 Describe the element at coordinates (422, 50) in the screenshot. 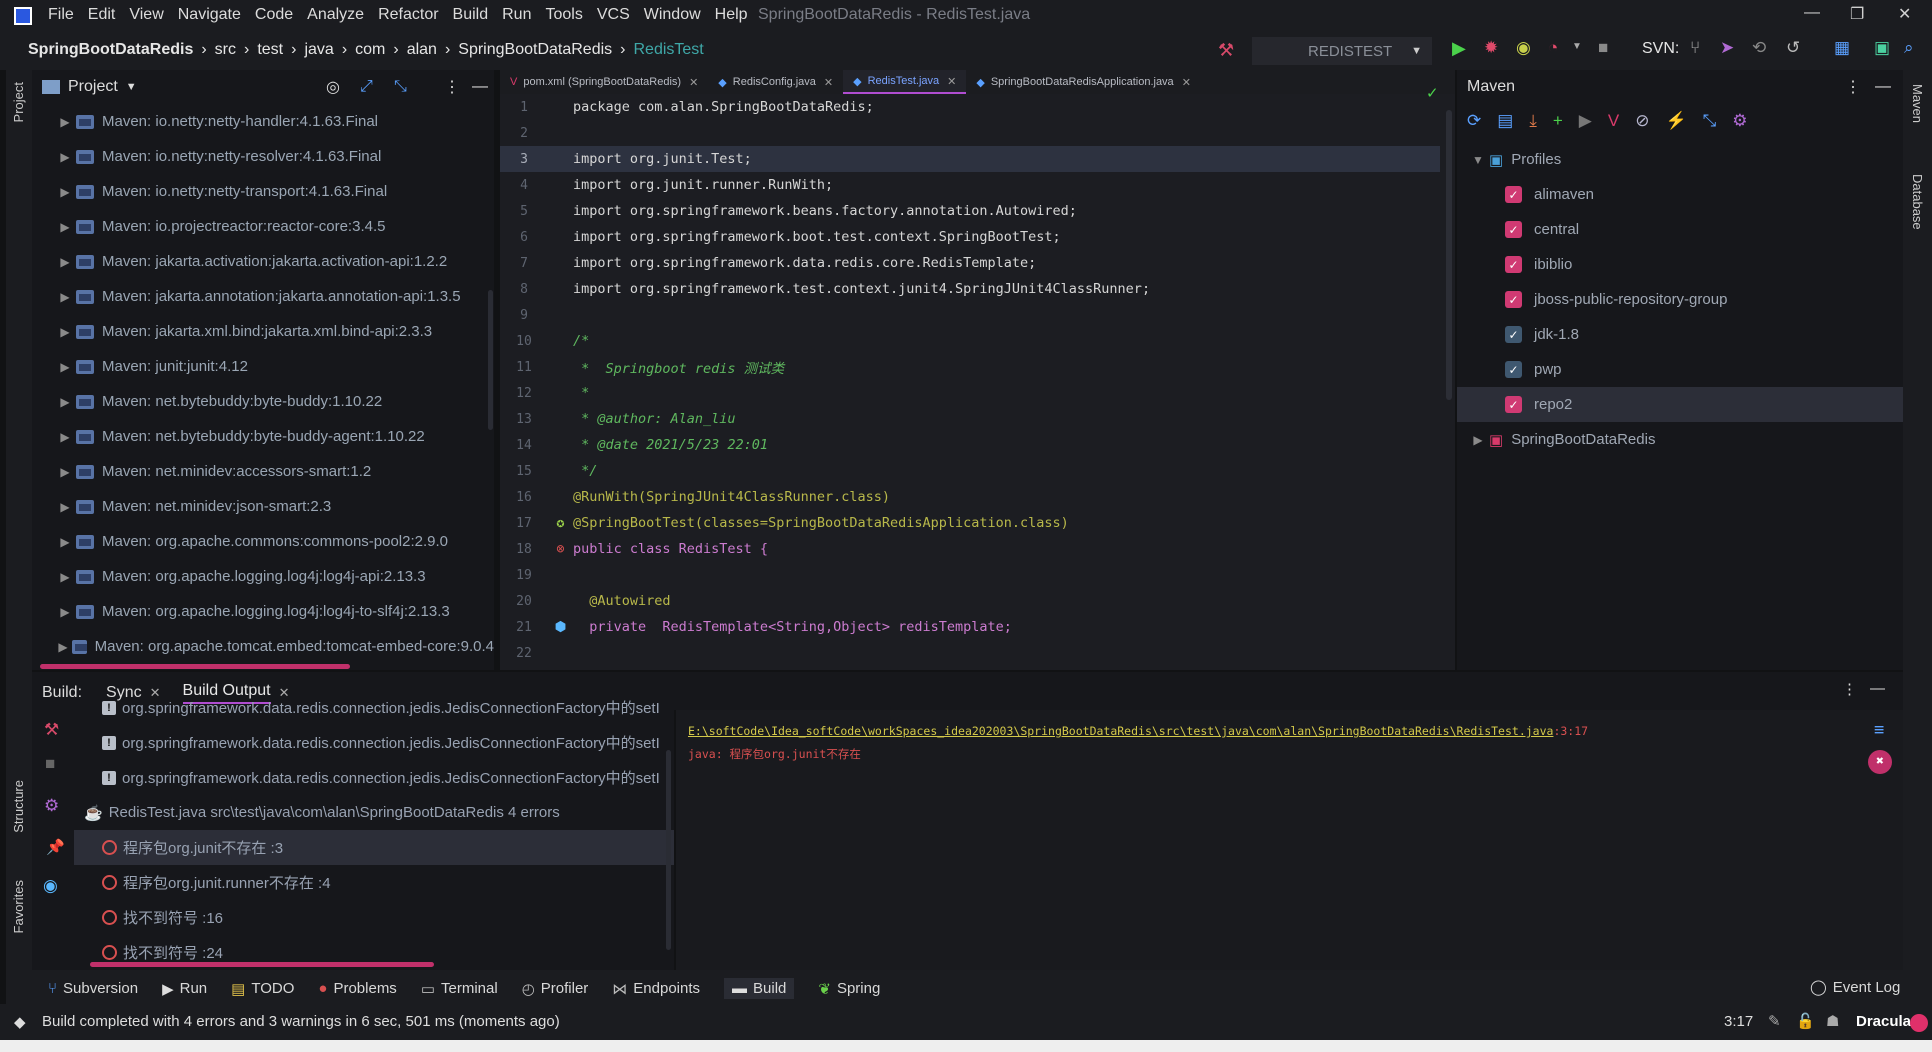

I see `breadcrumb-alan: alan` at that location.